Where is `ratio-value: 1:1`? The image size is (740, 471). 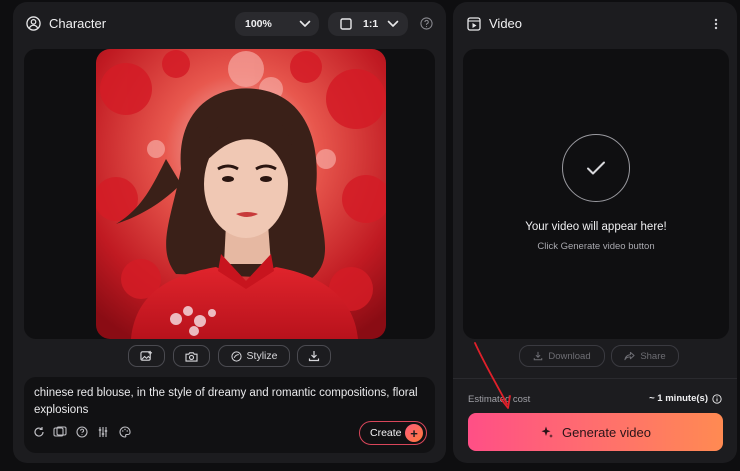
ratio-value: 1:1 is located at coordinates (371, 24).